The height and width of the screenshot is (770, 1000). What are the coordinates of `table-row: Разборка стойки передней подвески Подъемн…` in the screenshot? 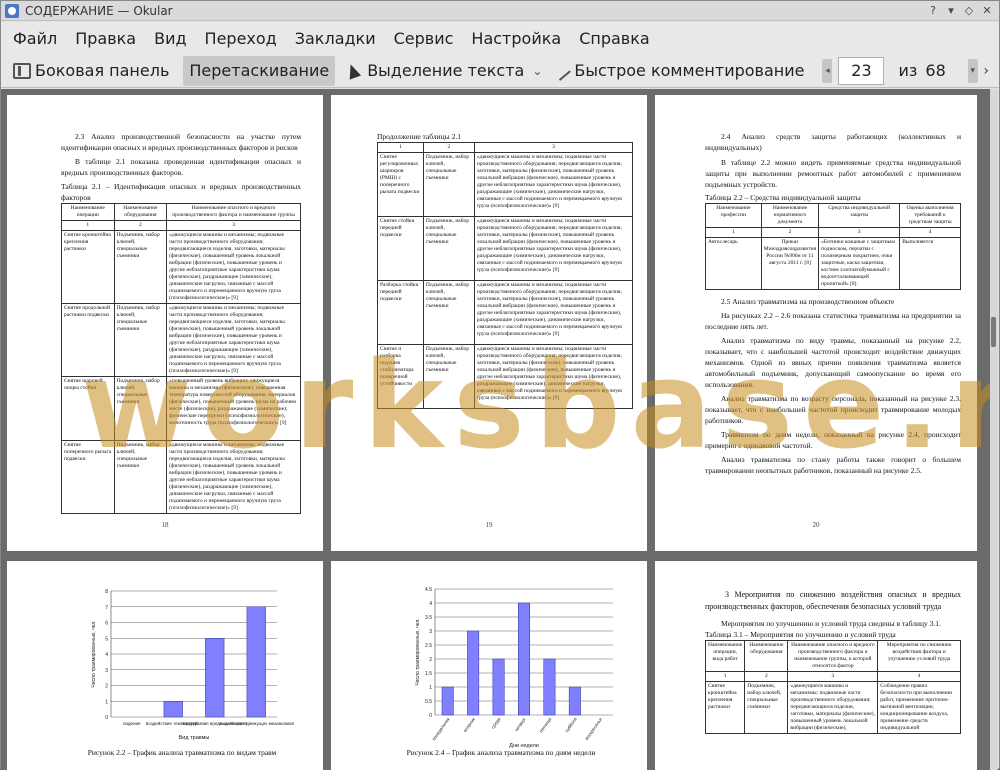 It's located at (505, 312).